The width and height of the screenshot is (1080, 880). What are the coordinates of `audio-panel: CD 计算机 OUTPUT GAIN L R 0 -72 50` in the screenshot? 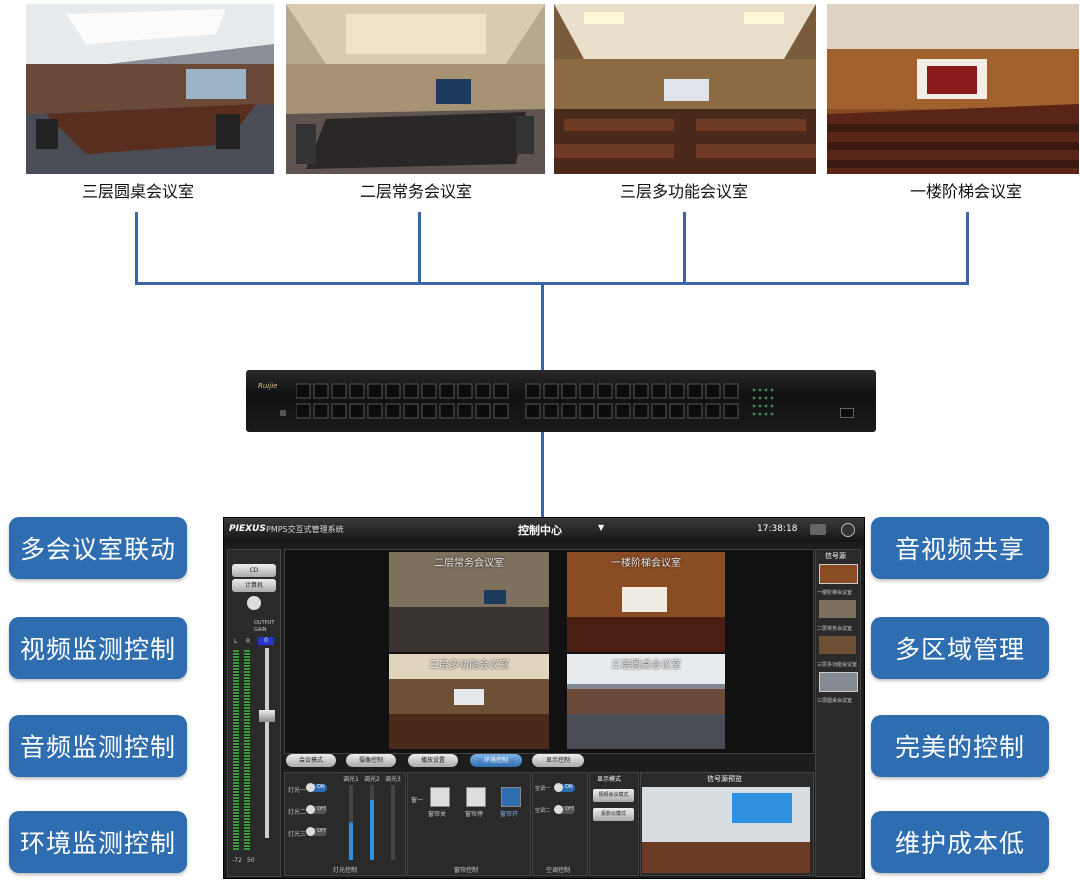 It's located at (254, 713).